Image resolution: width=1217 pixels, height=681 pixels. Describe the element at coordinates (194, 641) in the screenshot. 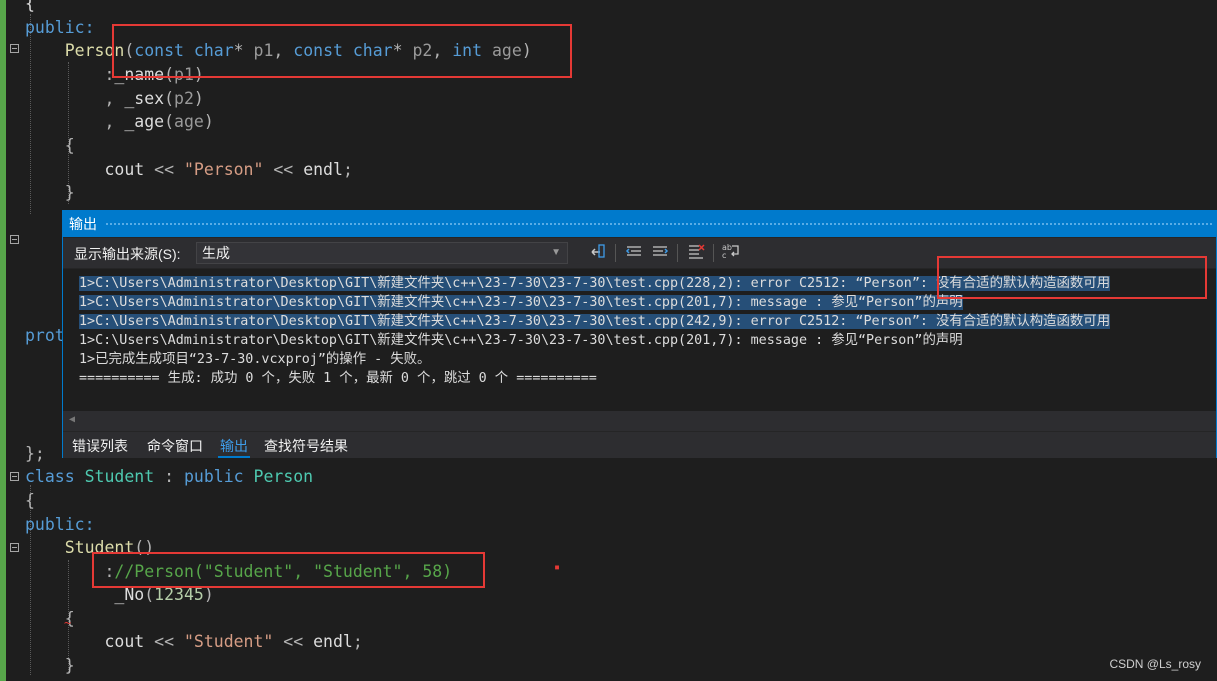

I see `code-line: cout << "Student" << endl;` at that location.